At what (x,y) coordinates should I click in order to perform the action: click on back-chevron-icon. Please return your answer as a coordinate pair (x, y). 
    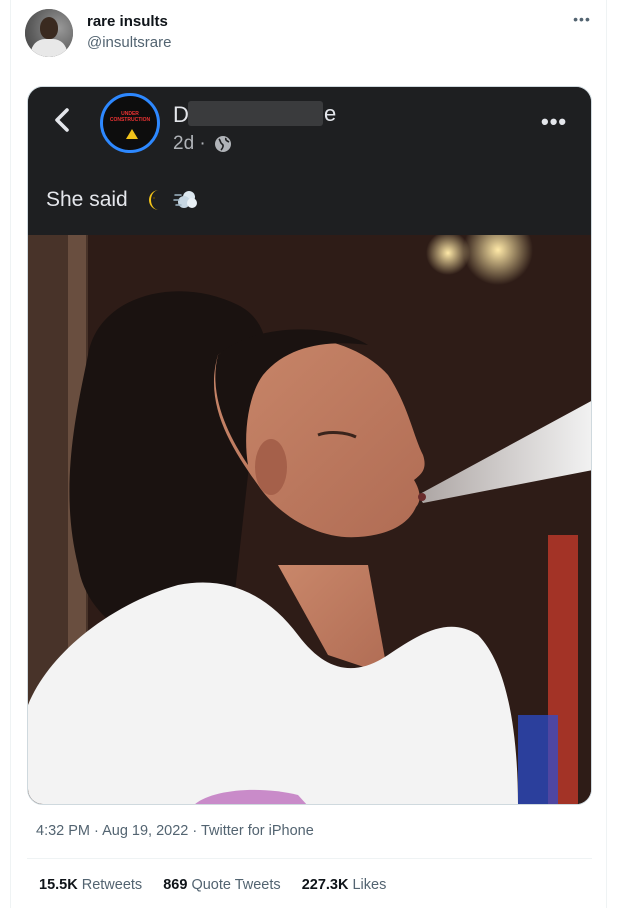
    Looking at the image, I should click on (62, 120).